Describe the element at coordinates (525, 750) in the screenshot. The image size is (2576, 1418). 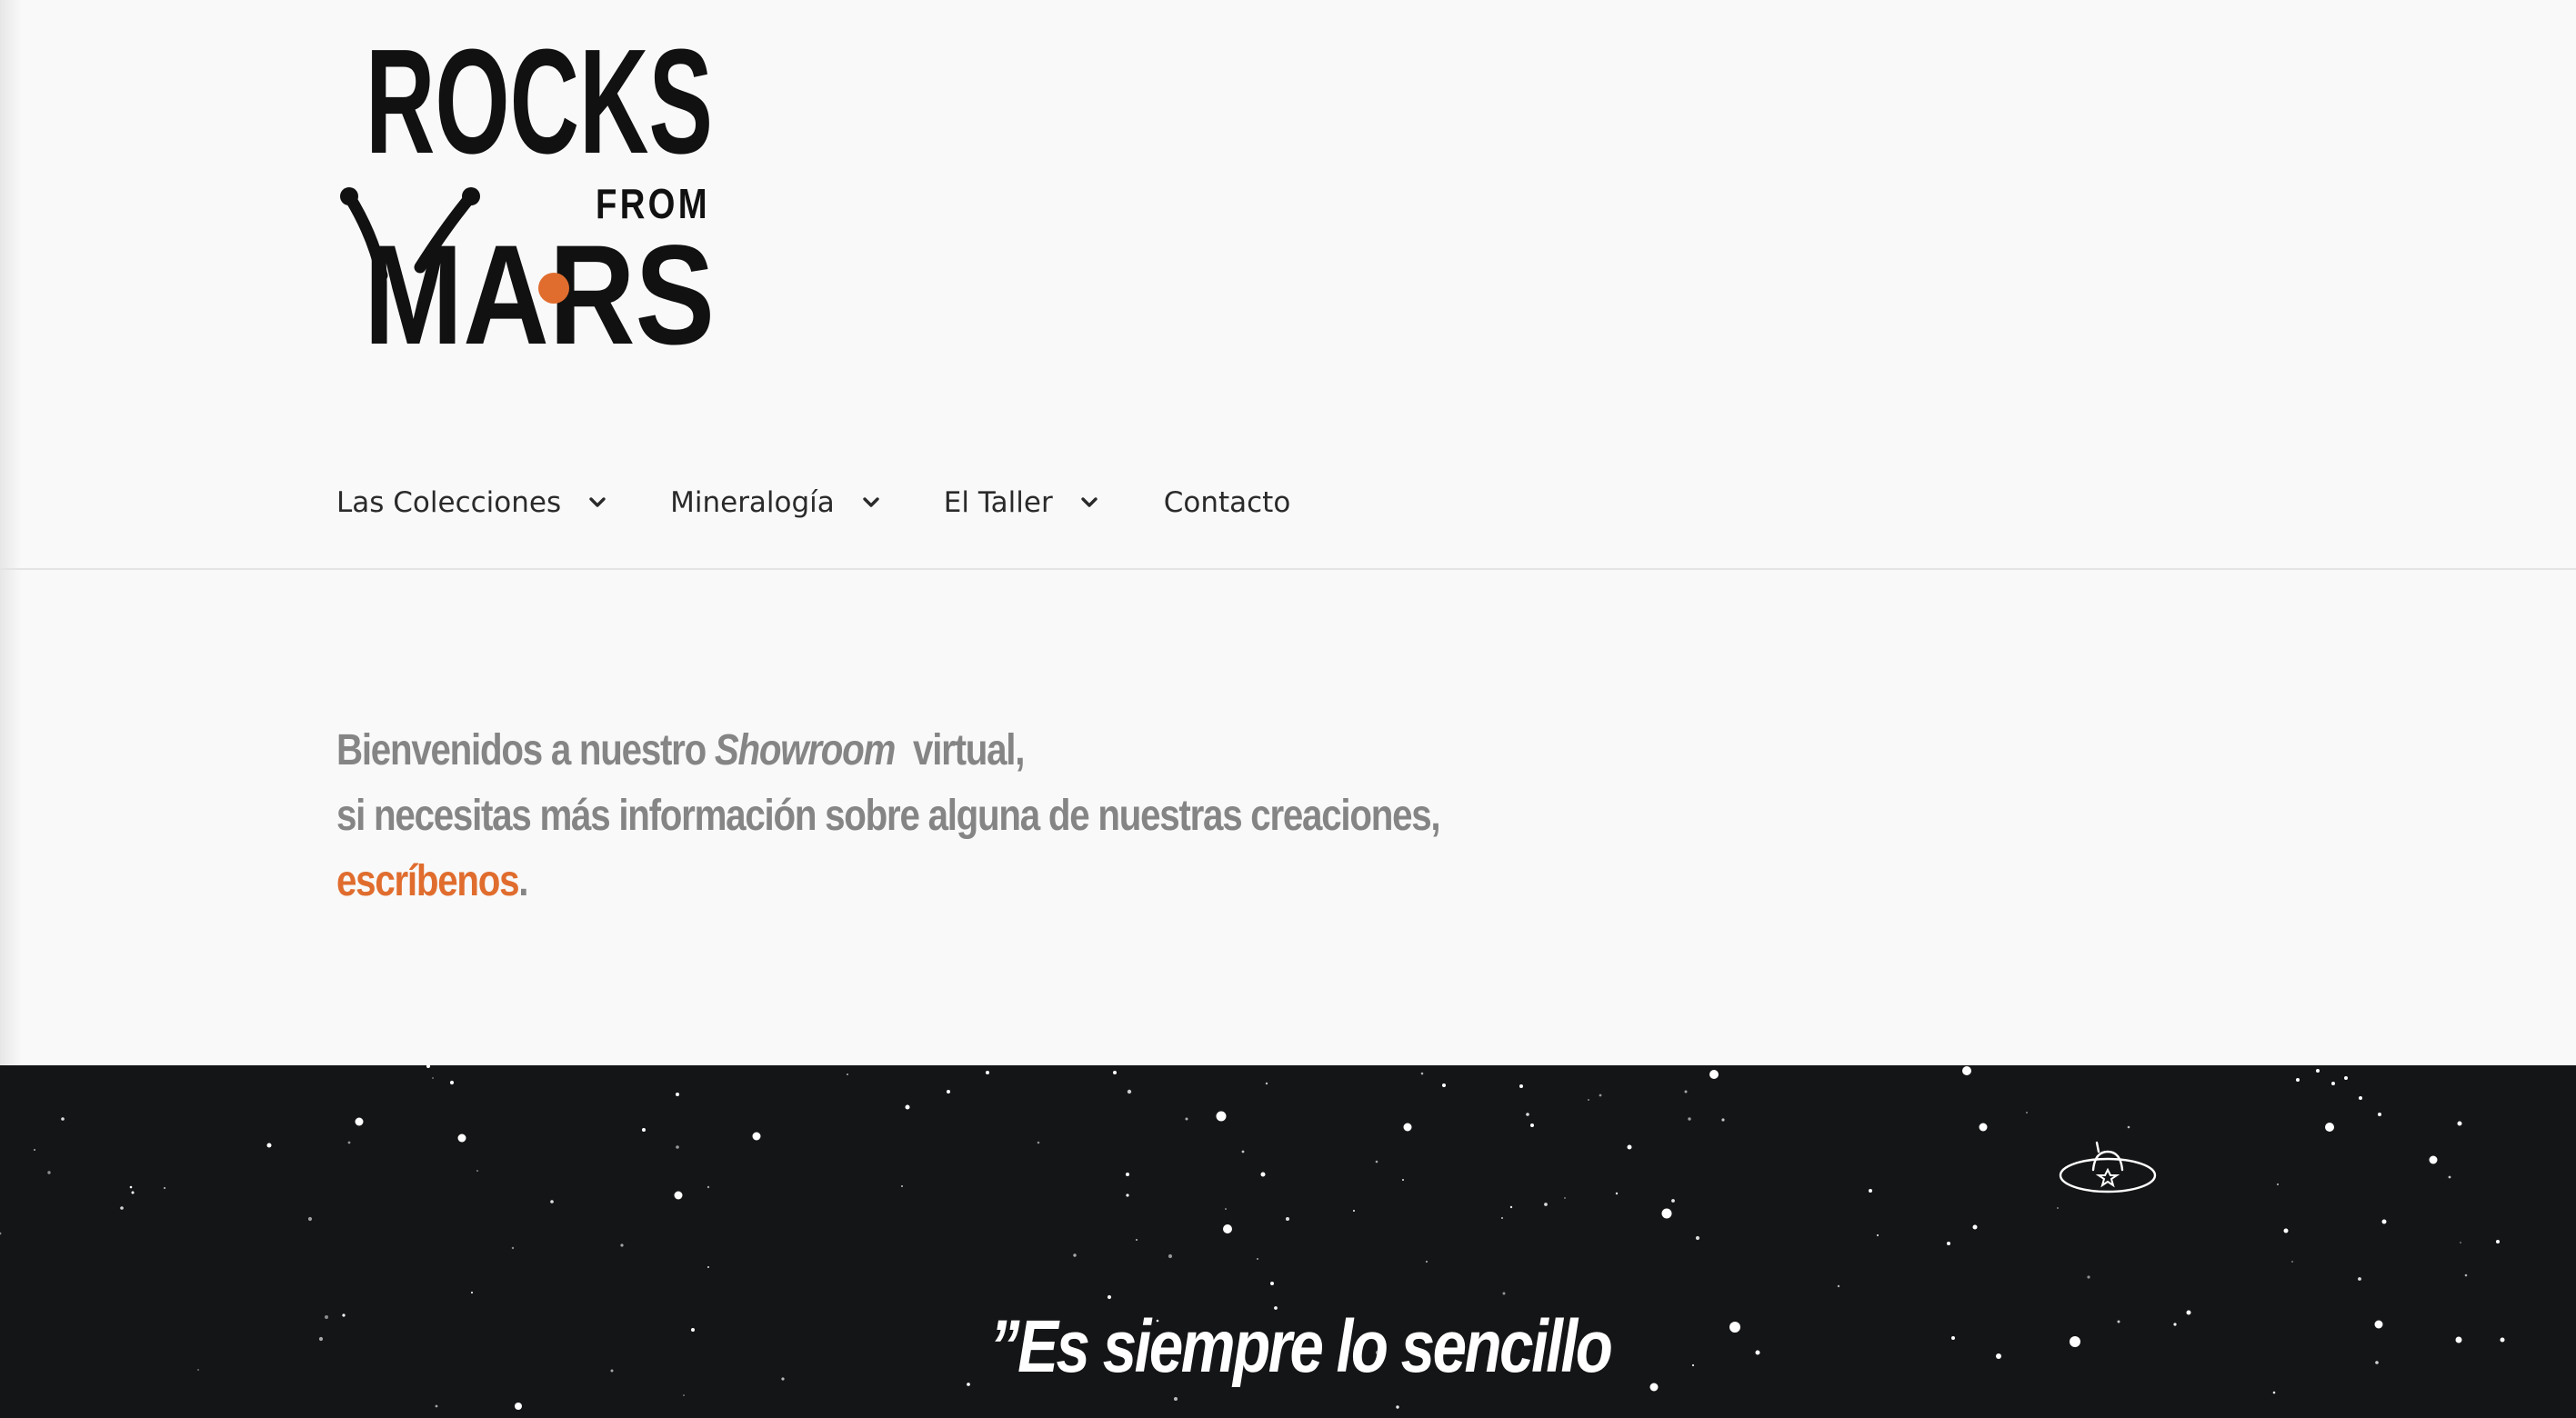
I see `welcome-text: Bienvenidos a nuestro` at that location.